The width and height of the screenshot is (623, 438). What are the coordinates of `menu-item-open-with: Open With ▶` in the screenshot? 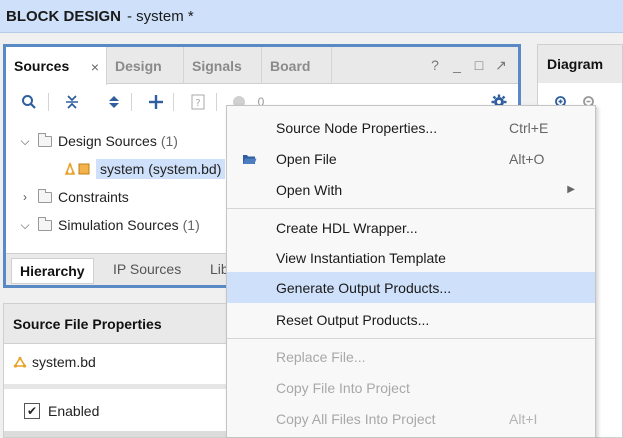 It's located at (411, 189).